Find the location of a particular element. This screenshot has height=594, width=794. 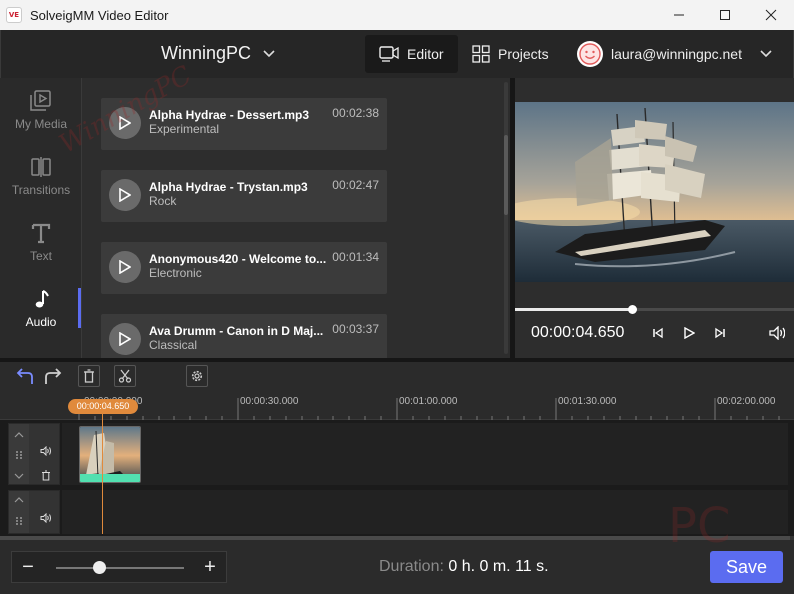

left-navigation: My Media Transitions Text Audio is located at coordinates (41, 218).